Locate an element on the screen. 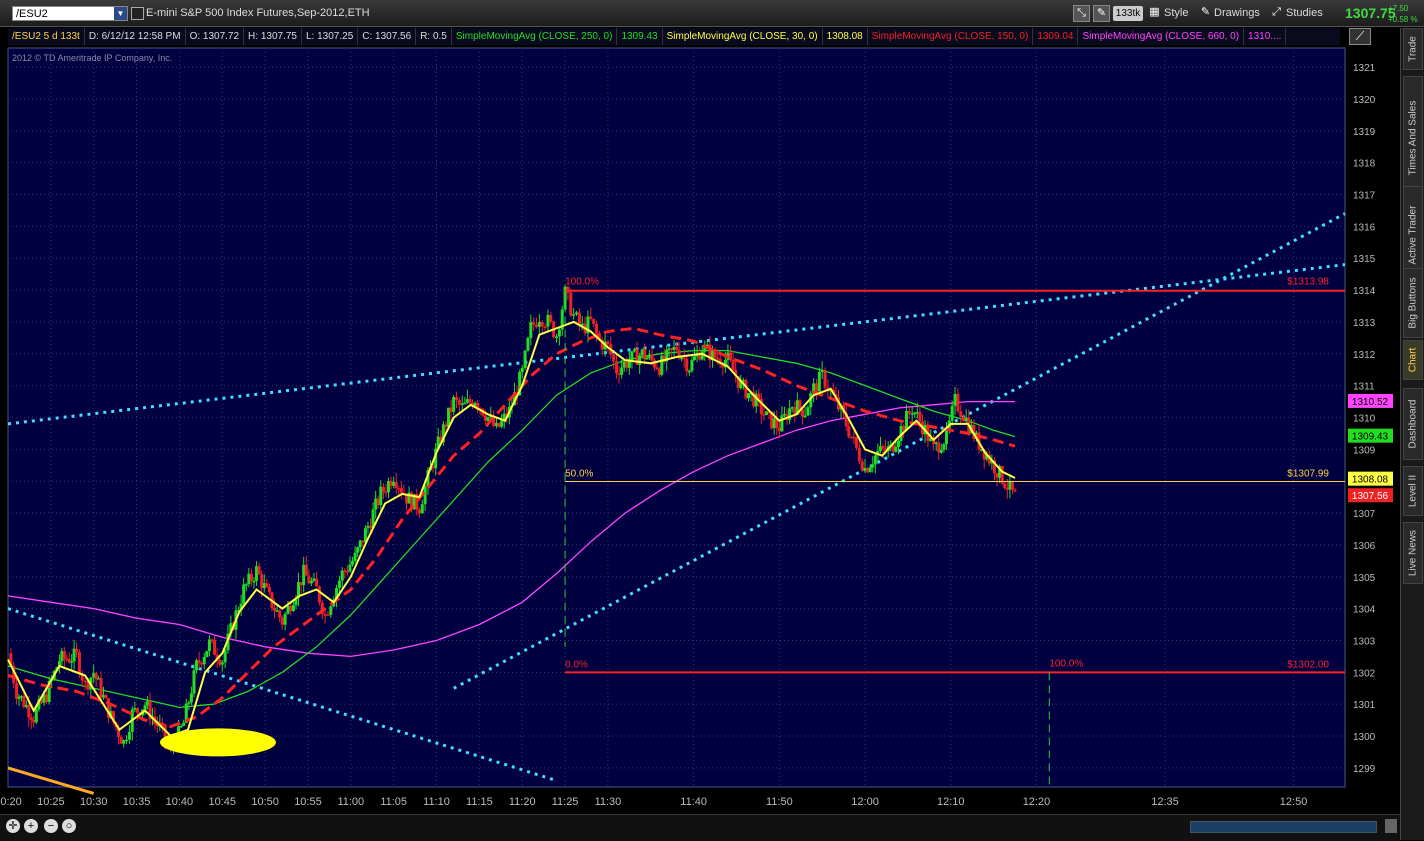  tab-dashboard: Dashboard is located at coordinates (1413, 424).